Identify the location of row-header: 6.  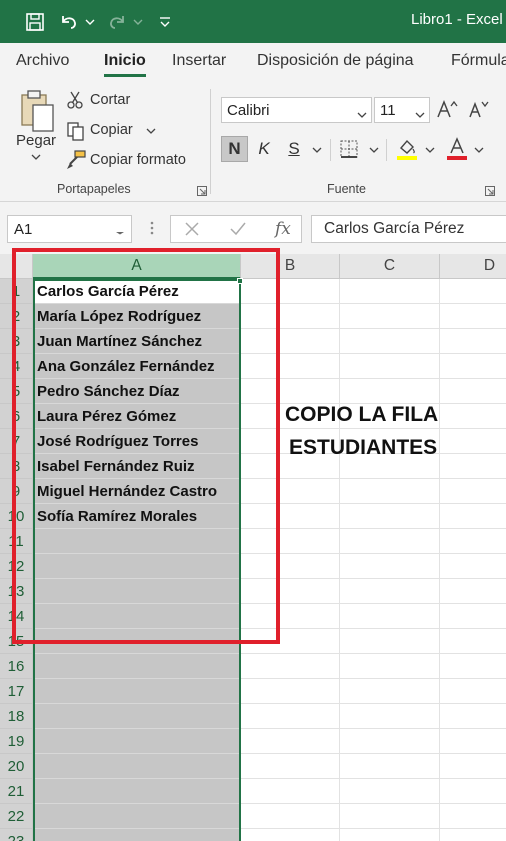
(16, 416).